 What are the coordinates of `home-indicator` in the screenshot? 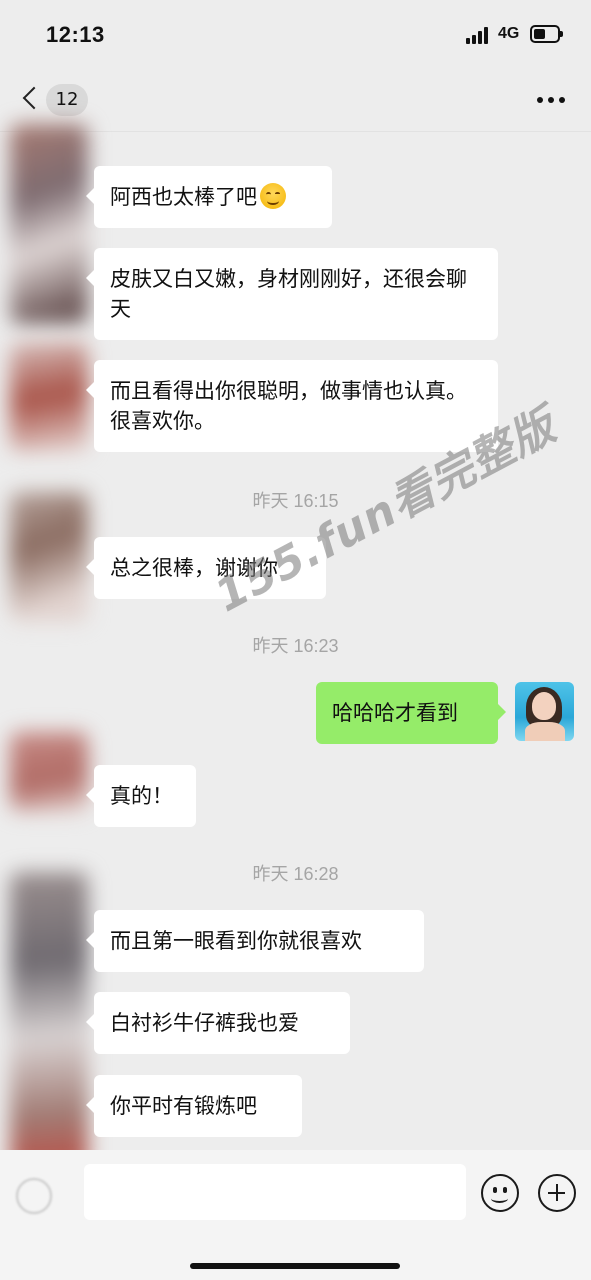 It's located at (295, 1266).